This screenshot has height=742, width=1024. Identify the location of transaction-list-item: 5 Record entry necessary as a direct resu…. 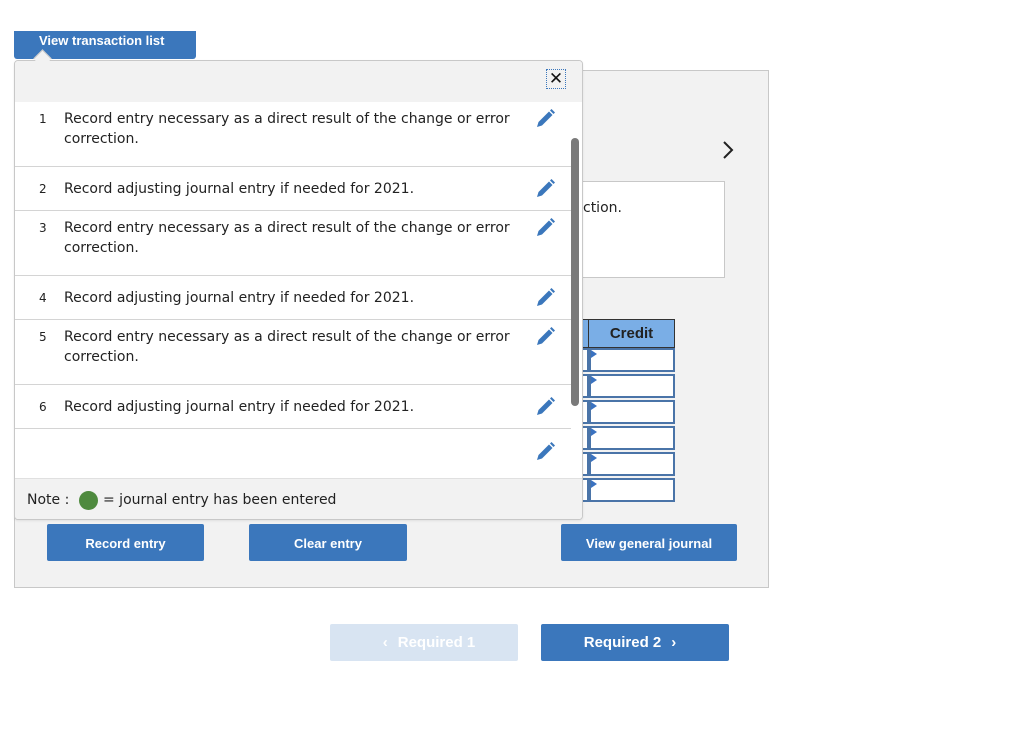
(293, 352).